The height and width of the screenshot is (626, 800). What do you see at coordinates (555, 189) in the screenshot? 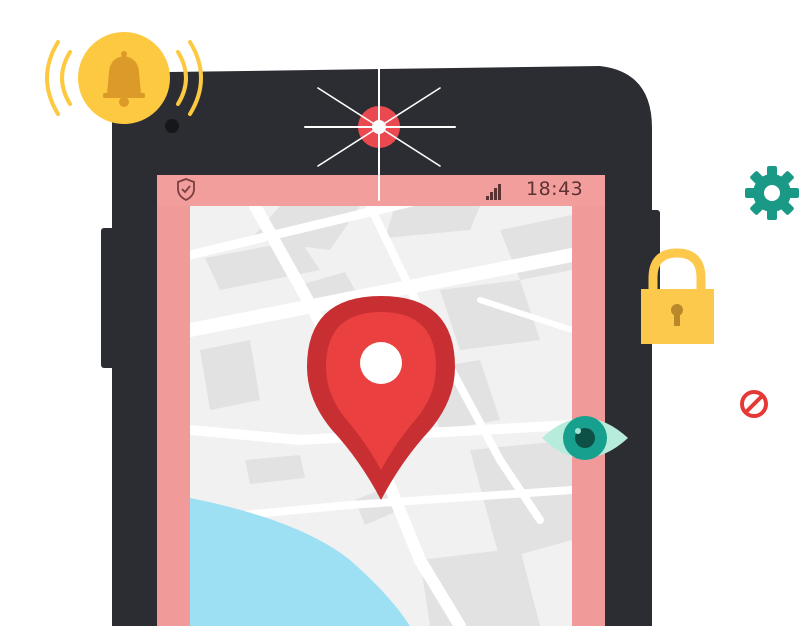
I see `status-time: 18:43` at bounding box center [555, 189].